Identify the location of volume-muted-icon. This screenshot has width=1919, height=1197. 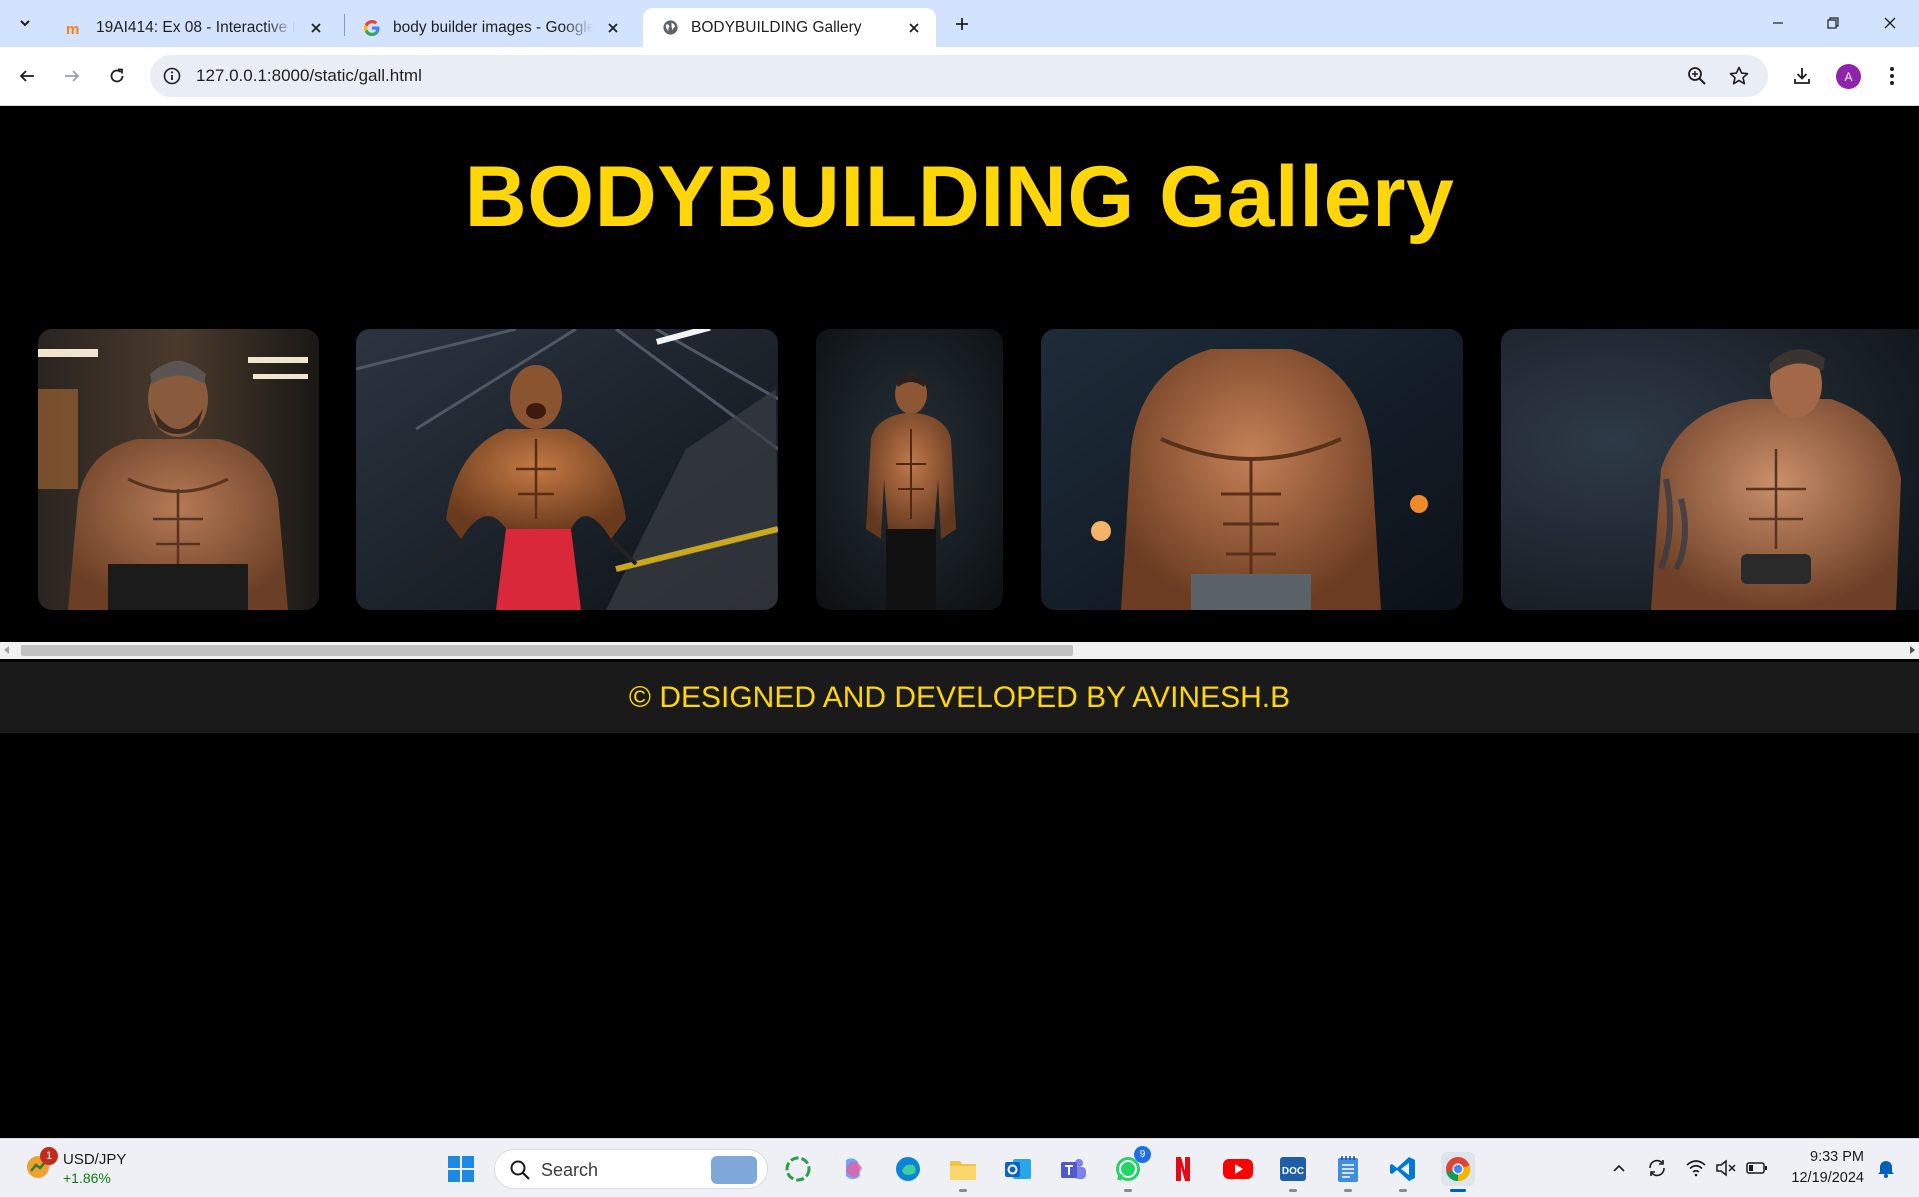
(1726, 1168).